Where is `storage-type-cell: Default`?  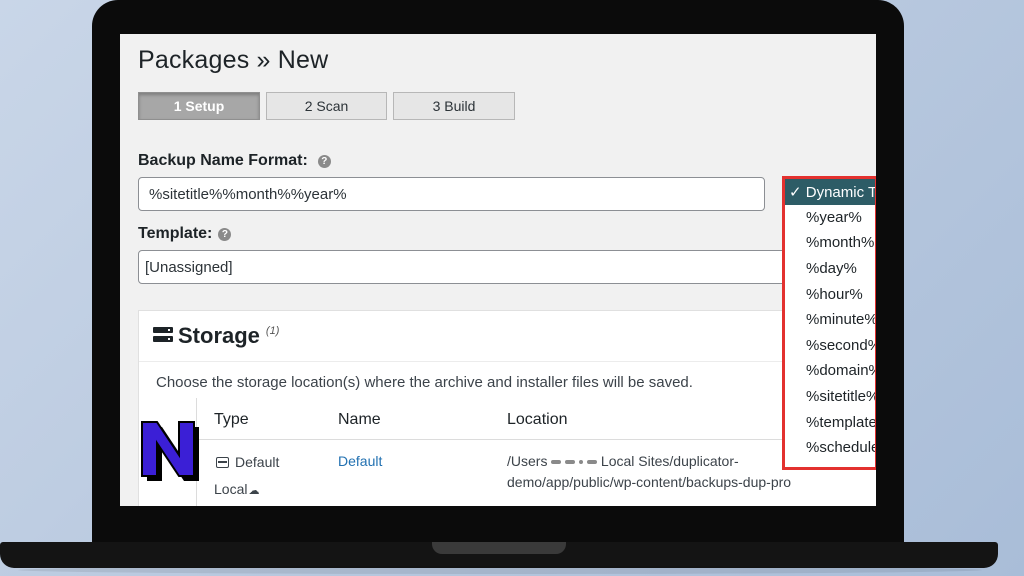 storage-type-cell: Default is located at coordinates (247, 462).